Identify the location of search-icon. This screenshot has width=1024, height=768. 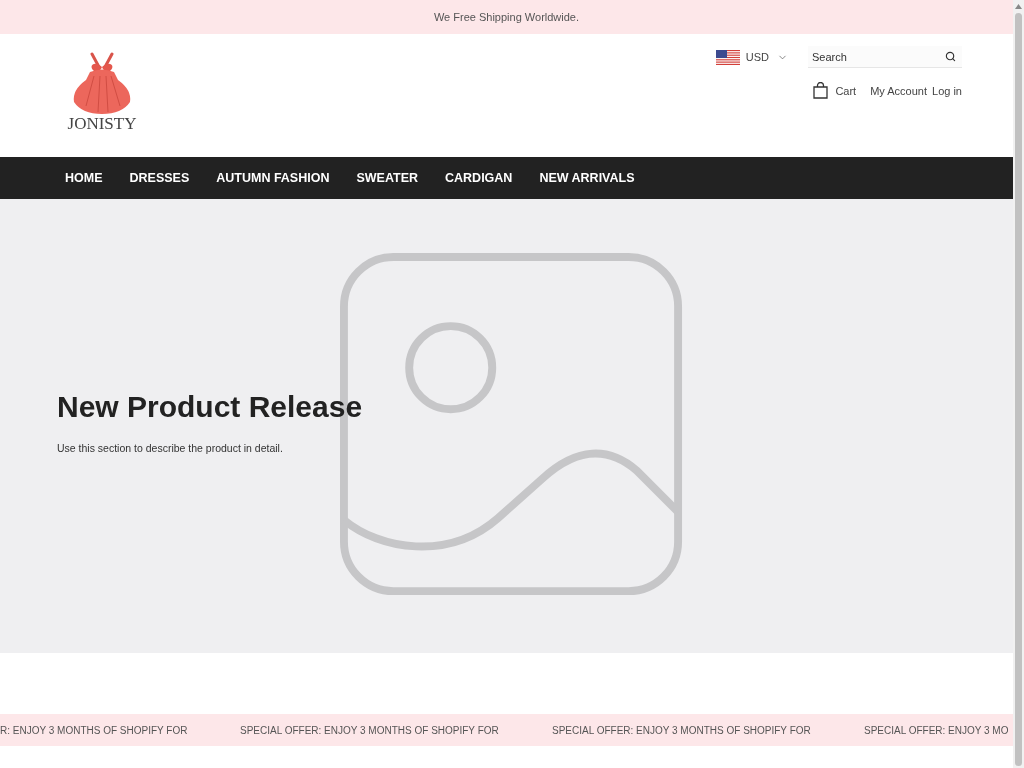
(950, 56).